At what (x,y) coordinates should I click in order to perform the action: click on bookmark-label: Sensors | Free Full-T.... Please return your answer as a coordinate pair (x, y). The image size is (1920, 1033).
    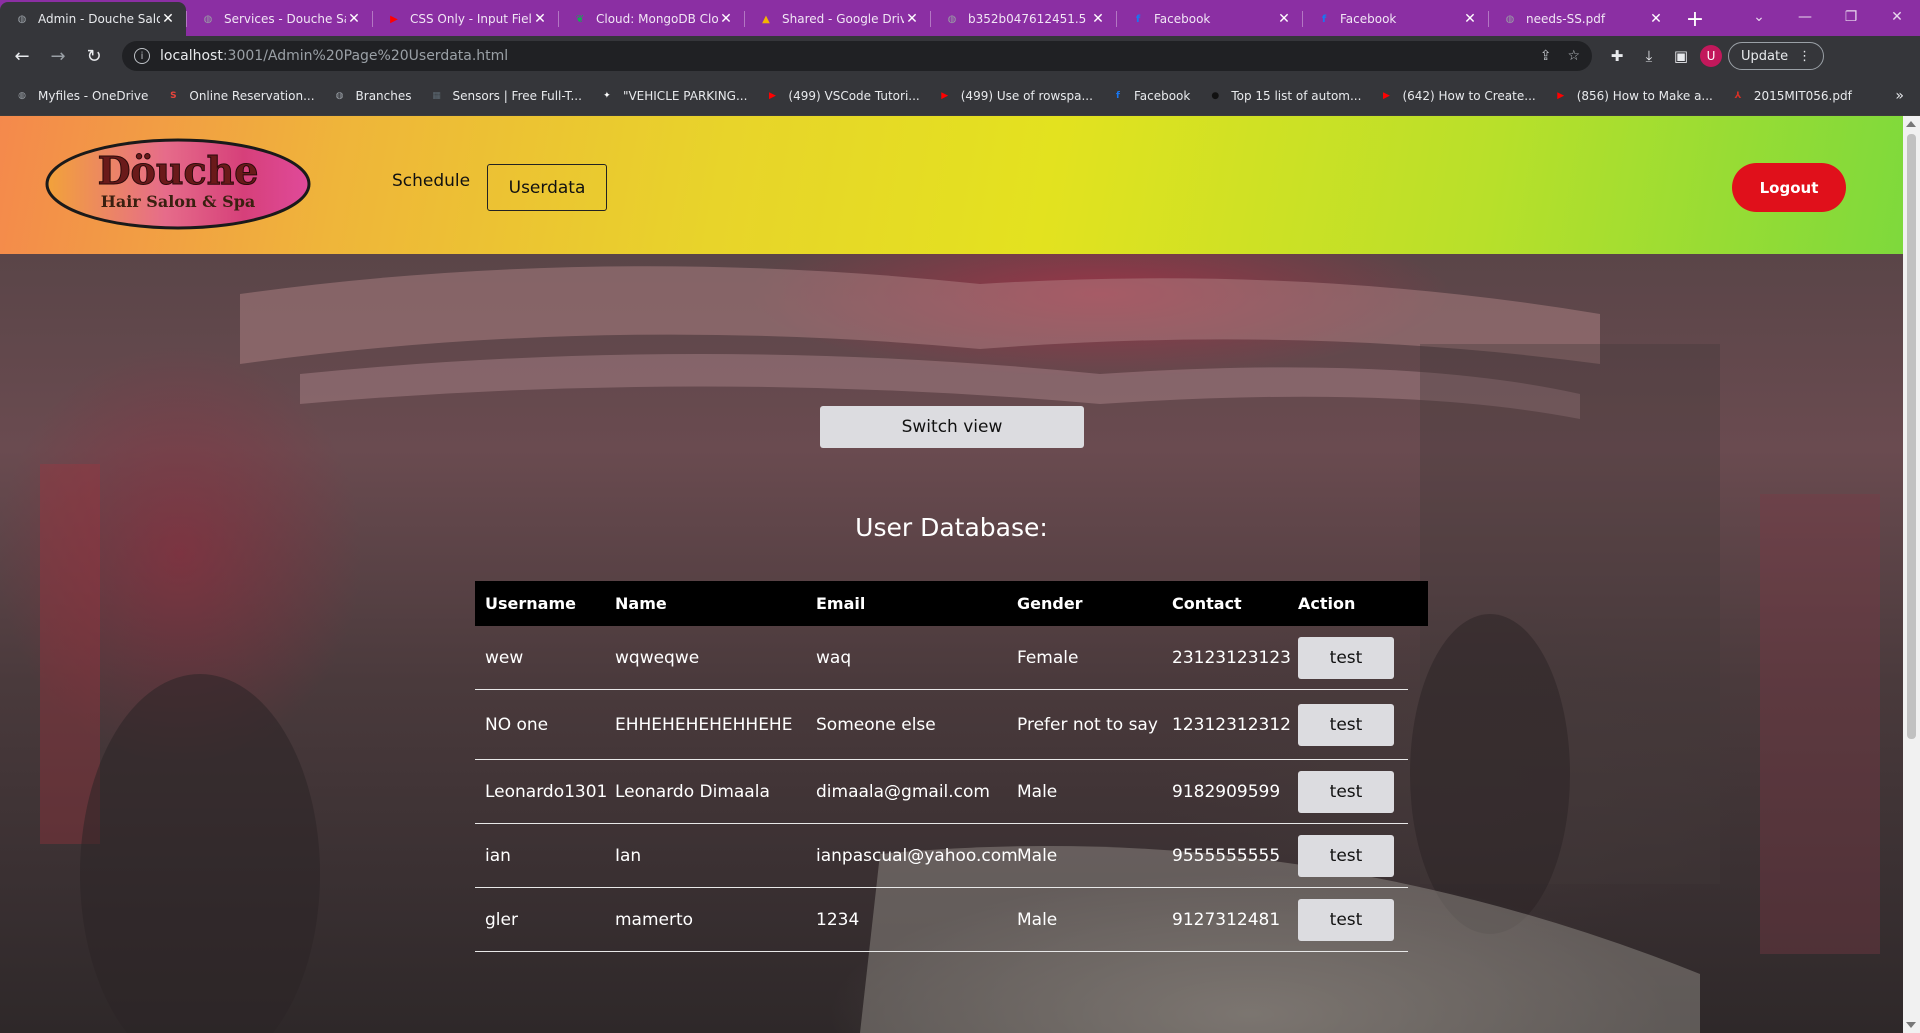
    Looking at the image, I should click on (517, 95).